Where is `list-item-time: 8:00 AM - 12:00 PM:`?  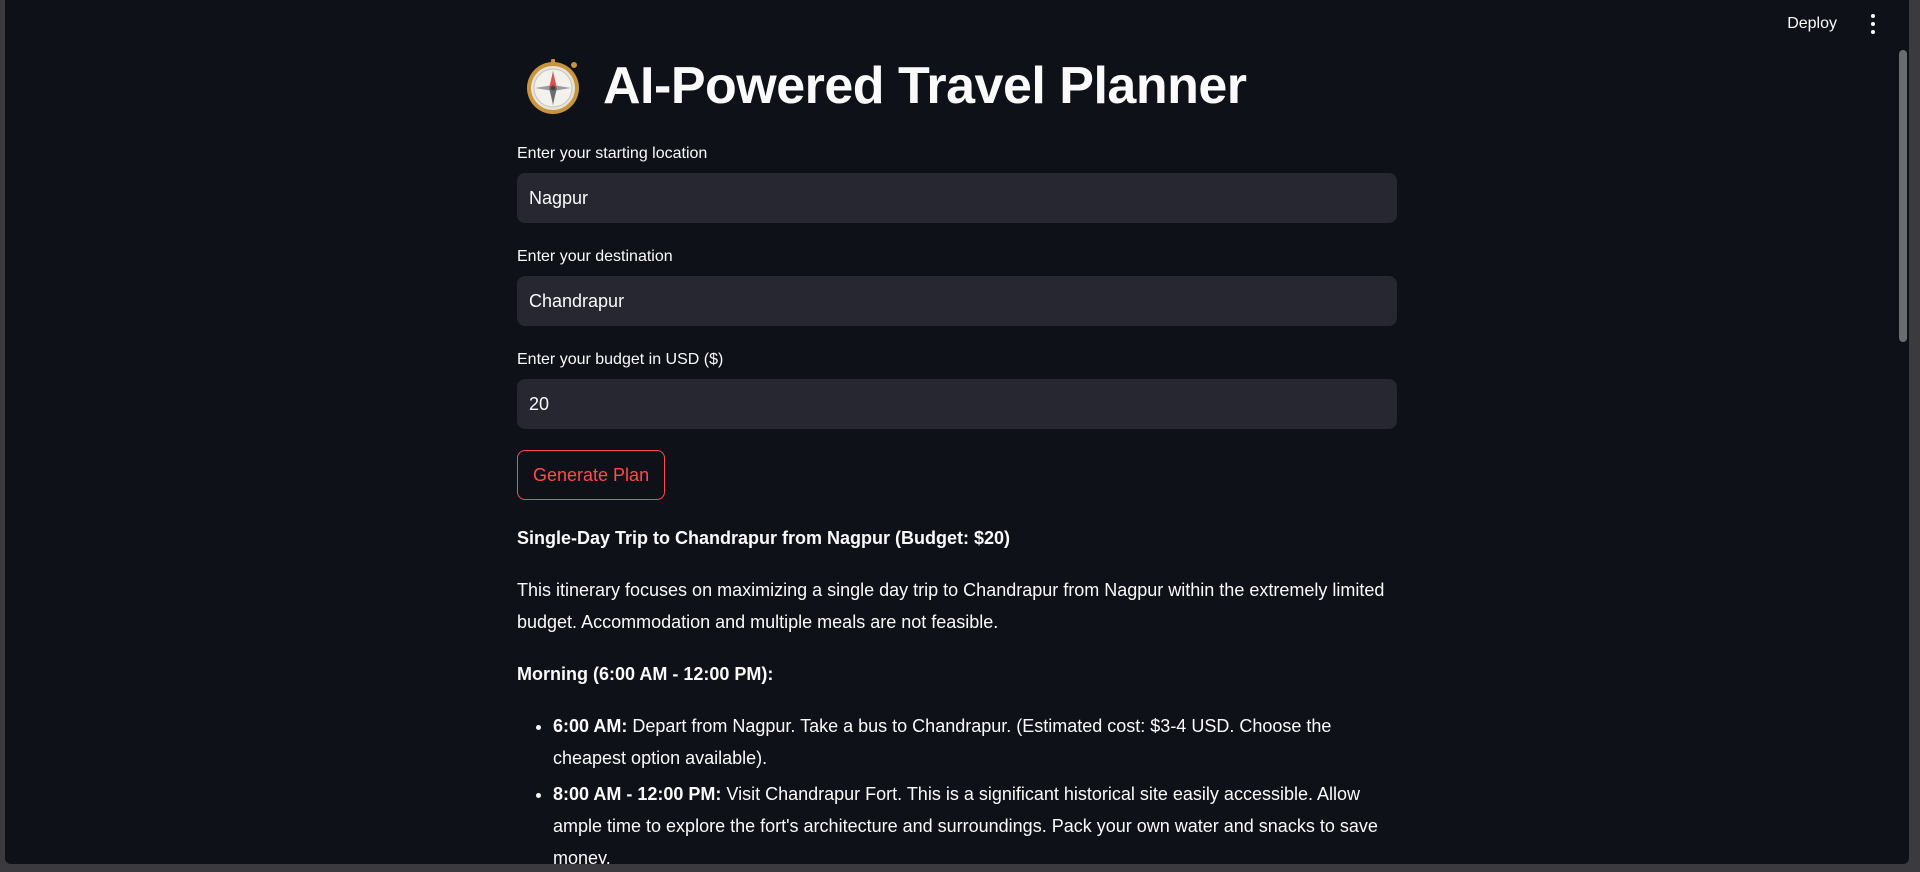
list-item-time: 8:00 AM - 12:00 PM: is located at coordinates (637, 794).